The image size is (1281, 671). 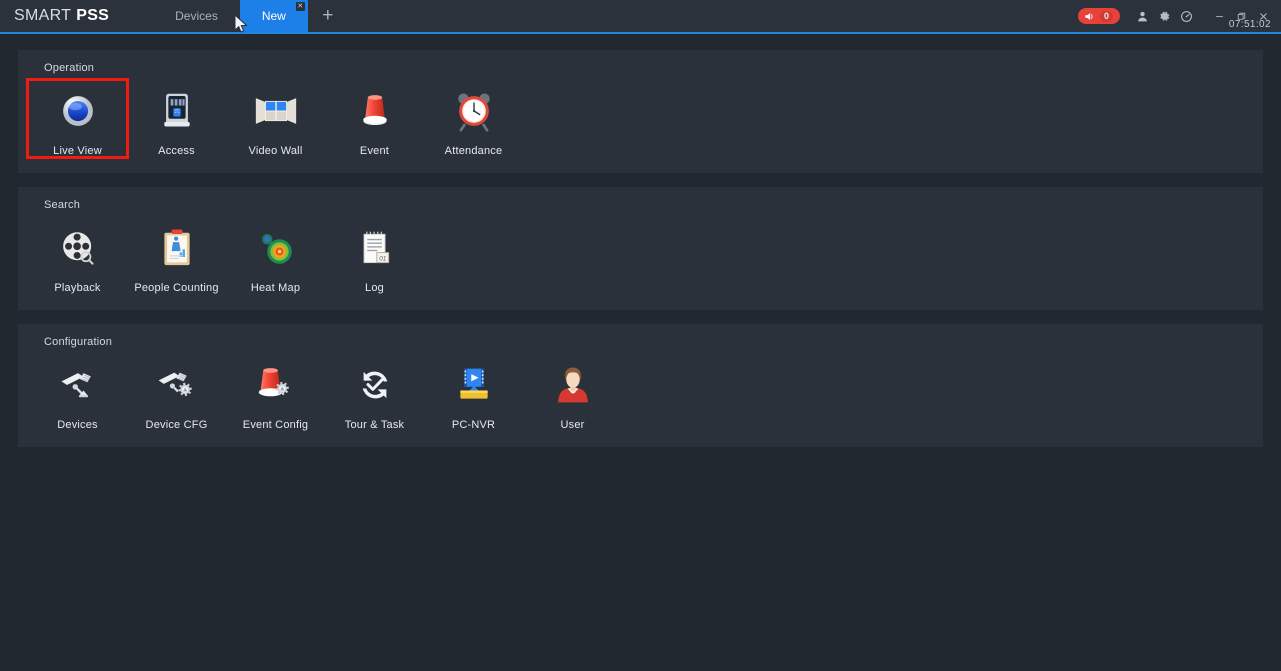 I want to click on app-devices: Devices, so click(x=77, y=392).